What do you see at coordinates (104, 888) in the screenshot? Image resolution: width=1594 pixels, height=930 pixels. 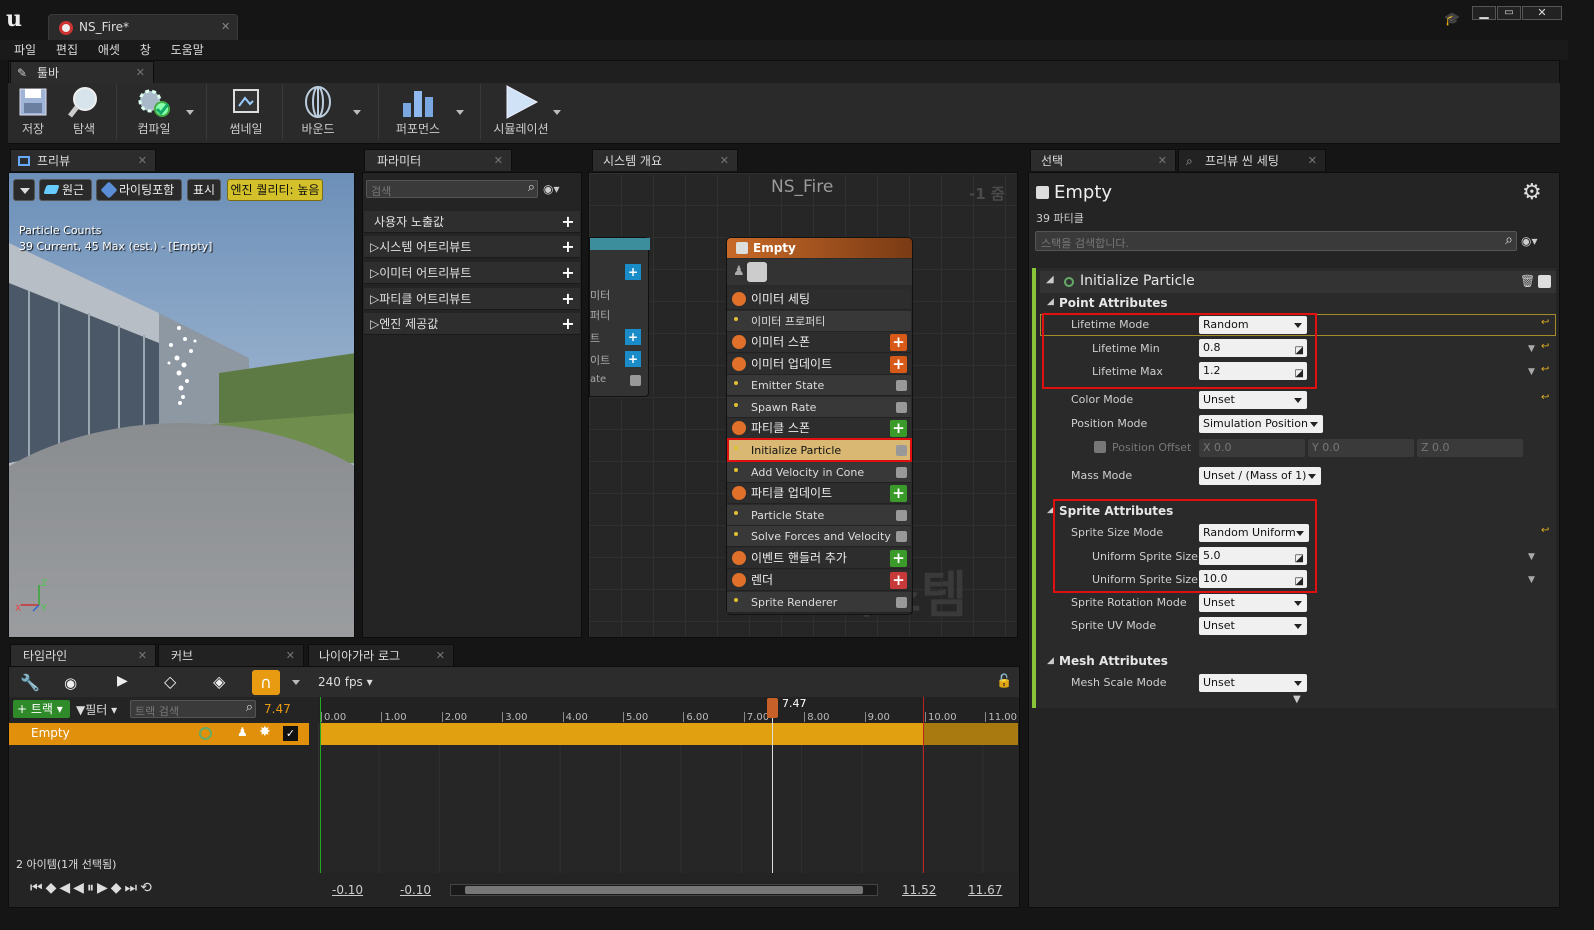 I see `step-forward-frame-icon: ▶` at bounding box center [104, 888].